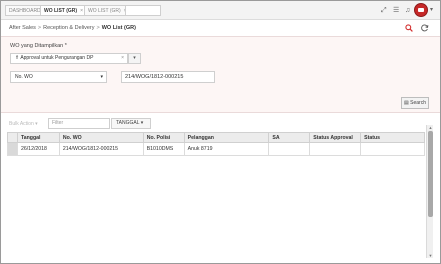 Image resolution: width=441 pixels, height=264 pixels. Describe the element at coordinates (57, 58) in the screenshot. I see `approval-select-value: Approval untuk Pengurangan DP` at that location.